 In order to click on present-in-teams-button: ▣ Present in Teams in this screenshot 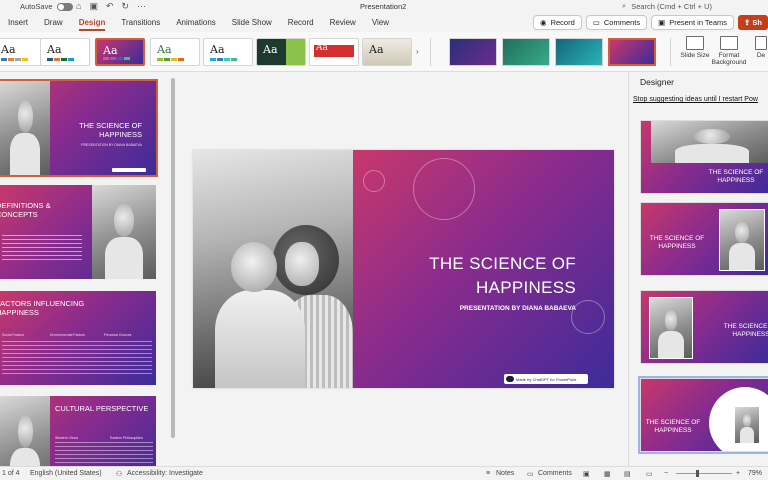, I will do `click(693, 22)`.